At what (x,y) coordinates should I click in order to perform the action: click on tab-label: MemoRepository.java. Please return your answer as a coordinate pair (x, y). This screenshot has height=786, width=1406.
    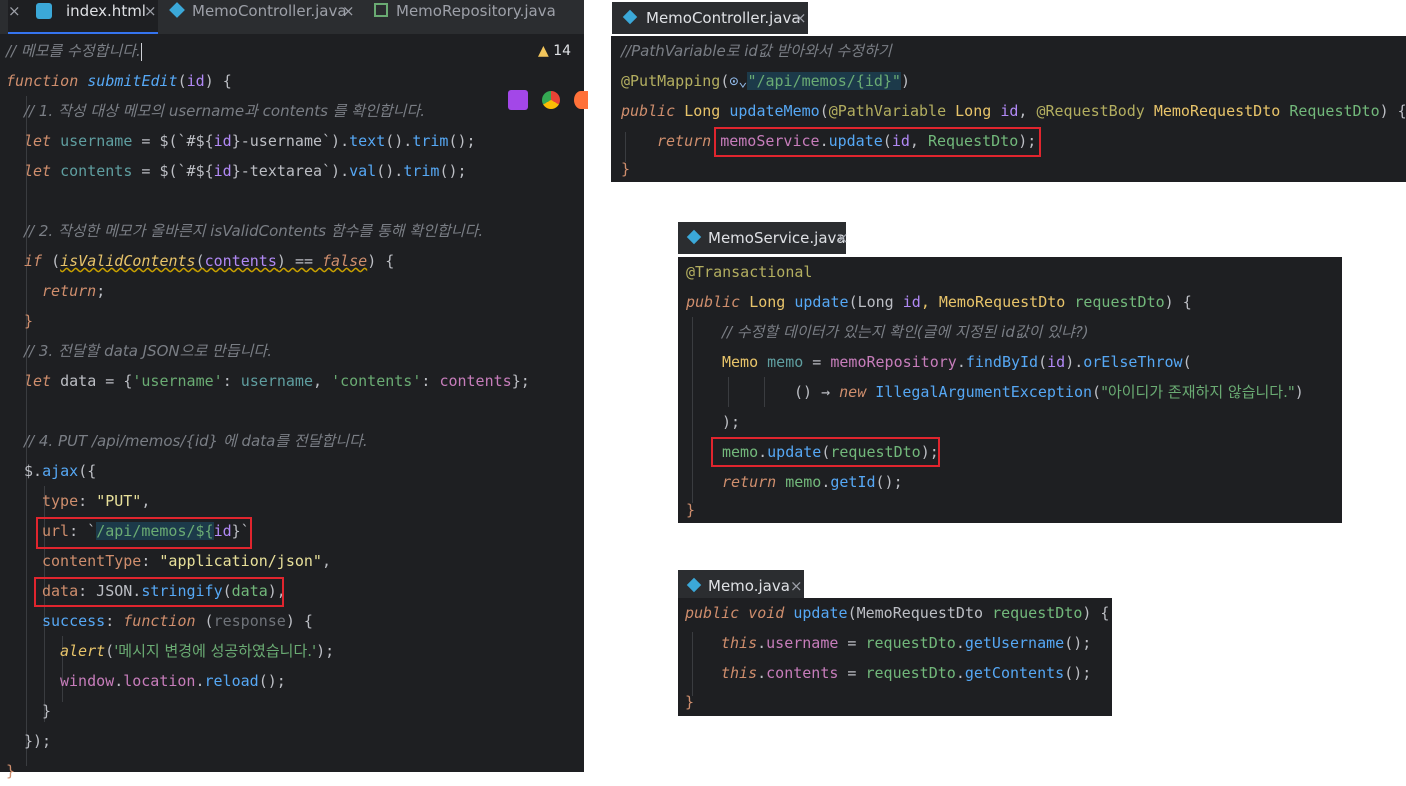
    Looking at the image, I should click on (476, 11).